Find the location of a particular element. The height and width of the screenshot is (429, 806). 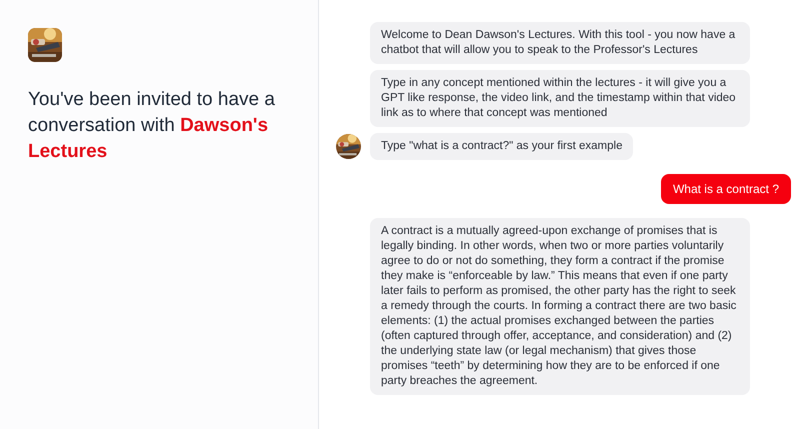

user-message: What is a contract ? is located at coordinates (725, 189).